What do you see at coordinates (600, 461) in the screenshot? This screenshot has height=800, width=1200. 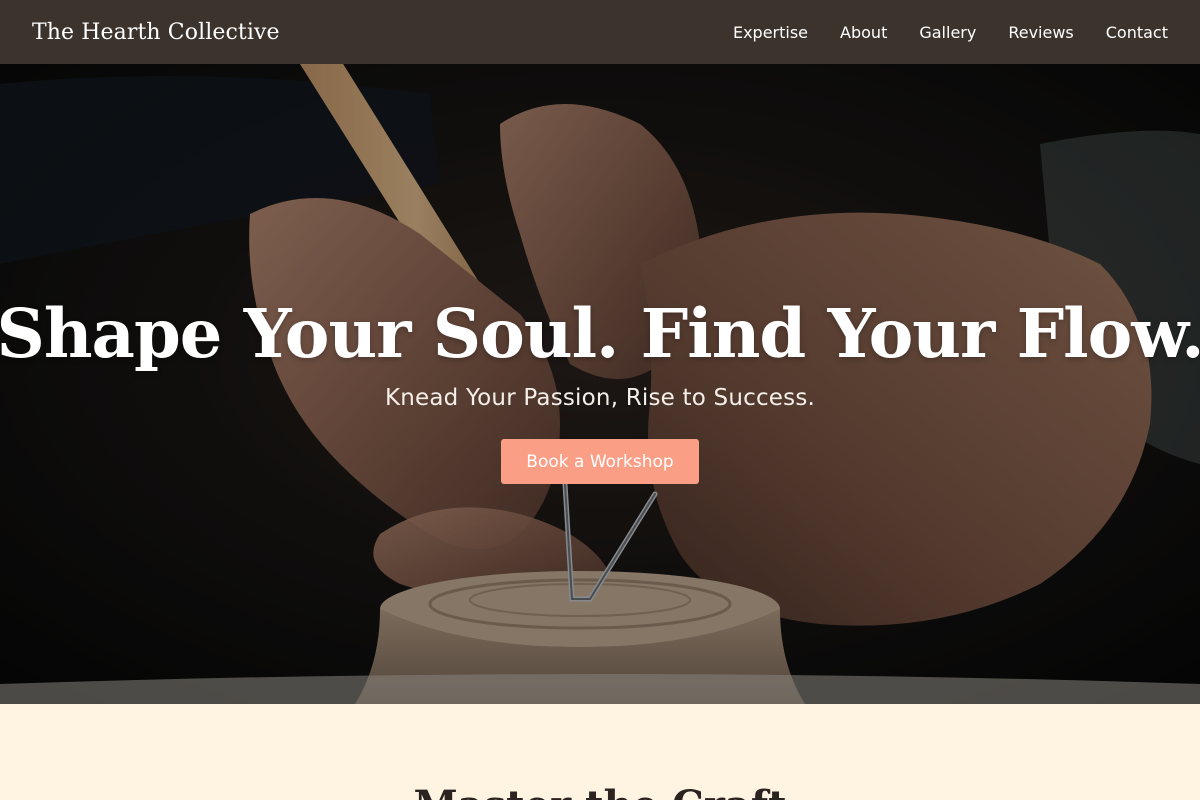 I see `book-workshop-button: Book a Workshop` at bounding box center [600, 461].